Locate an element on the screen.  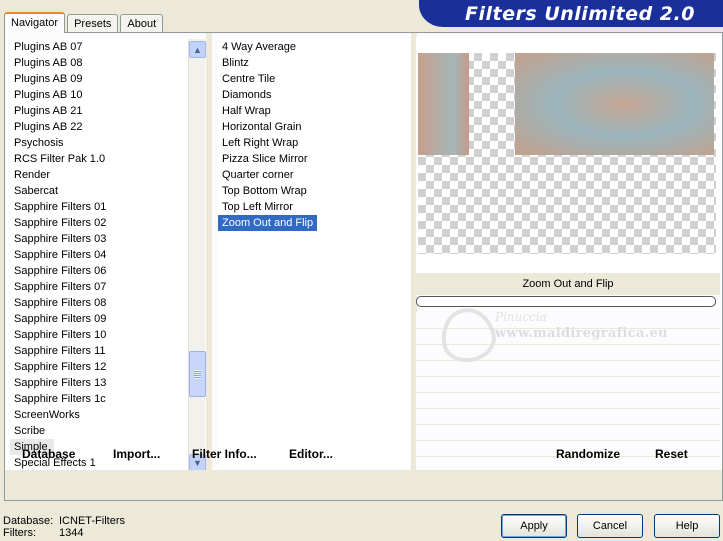
filter-item: Horizontal Grain is located at coordinates (314, 127).